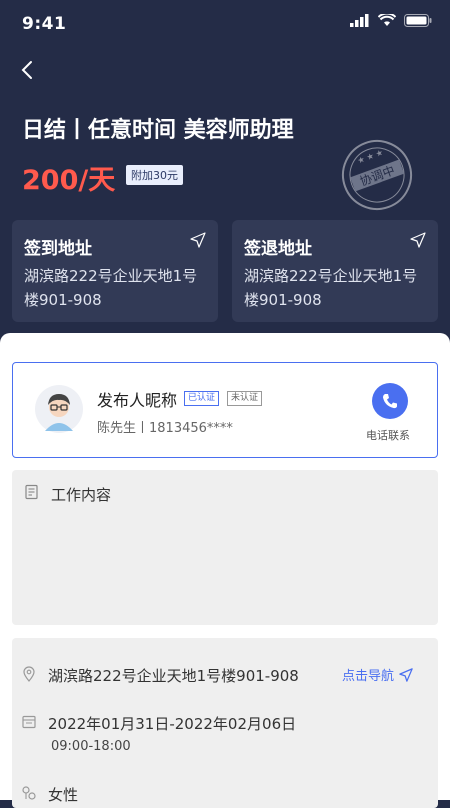 Image resolution: width=450 pixels, height=808 pixels. I want to click on checkin-address: 湖滨路222号企业天地1号楼901-908, so click(111, 288).